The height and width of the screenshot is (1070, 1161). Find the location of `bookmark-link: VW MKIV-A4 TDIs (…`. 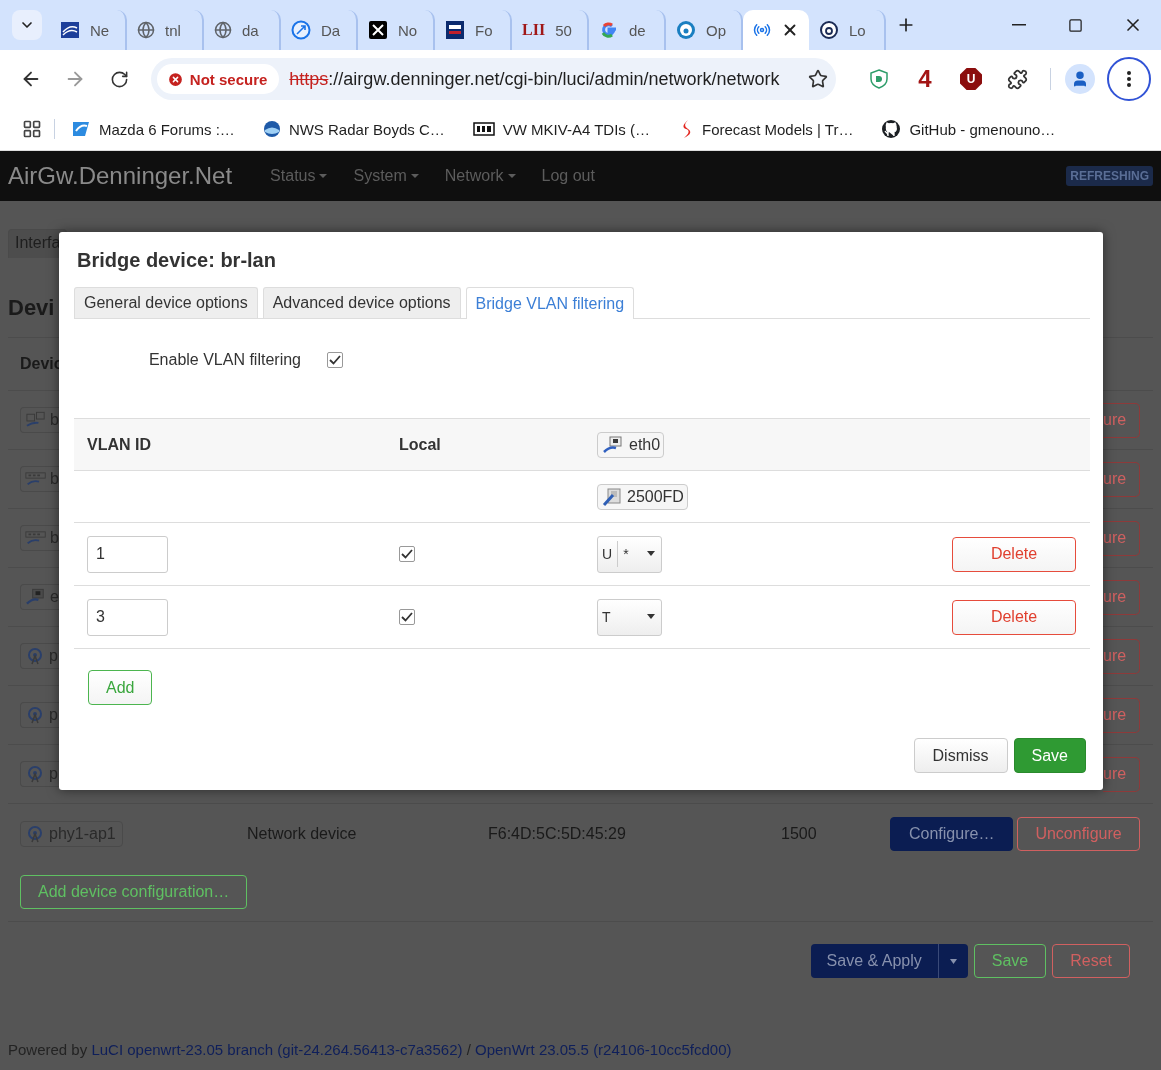

bookmark-link: VW MKIV-A4 TDIs (… is located at coordinates (561, 129).